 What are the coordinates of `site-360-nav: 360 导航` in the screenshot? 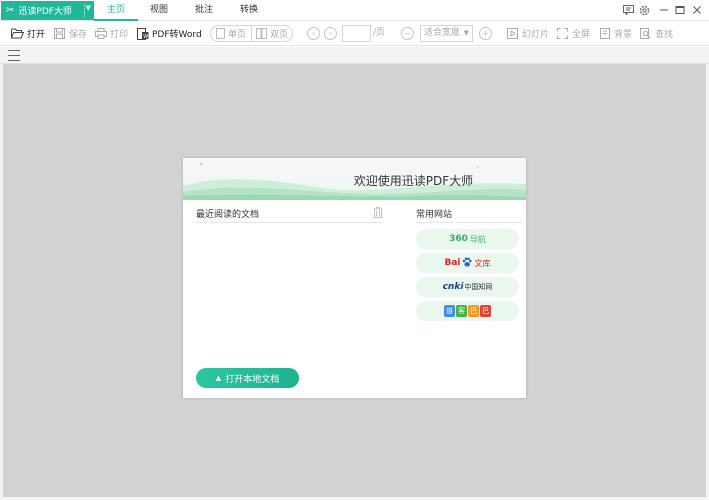 It's located at (467, 239).